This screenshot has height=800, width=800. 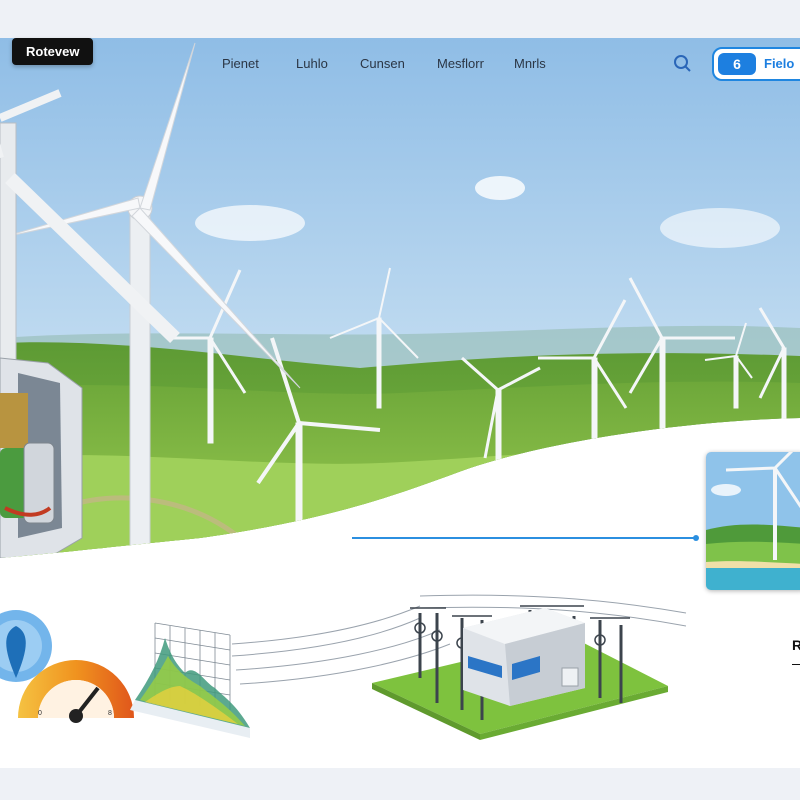 What do you see at coordinates (779, 63) in the screenshot?
I see `cta-label: Fielo` at bounding box center [779, 63].